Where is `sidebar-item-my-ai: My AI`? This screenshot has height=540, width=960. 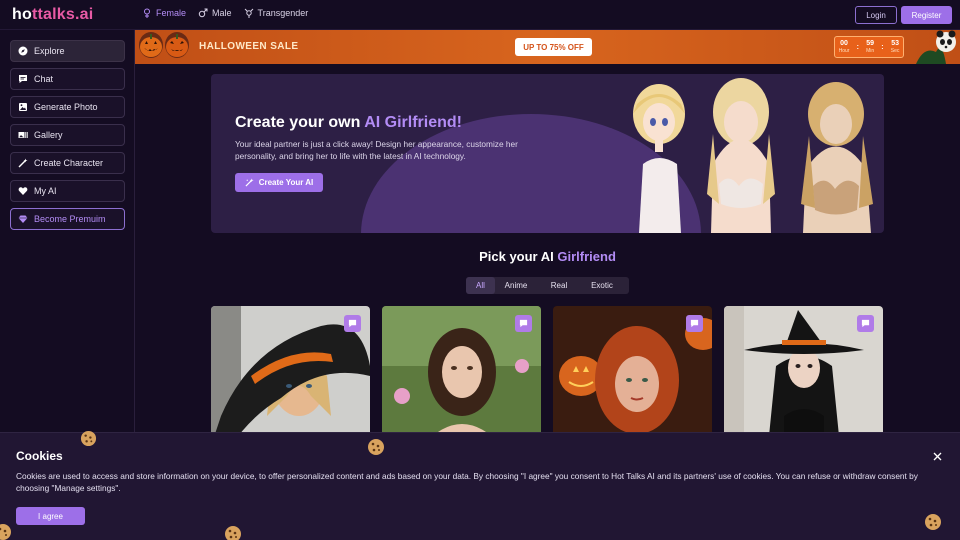 sidebar-item-my-ai: My AI is located at coordinates (67, 191).